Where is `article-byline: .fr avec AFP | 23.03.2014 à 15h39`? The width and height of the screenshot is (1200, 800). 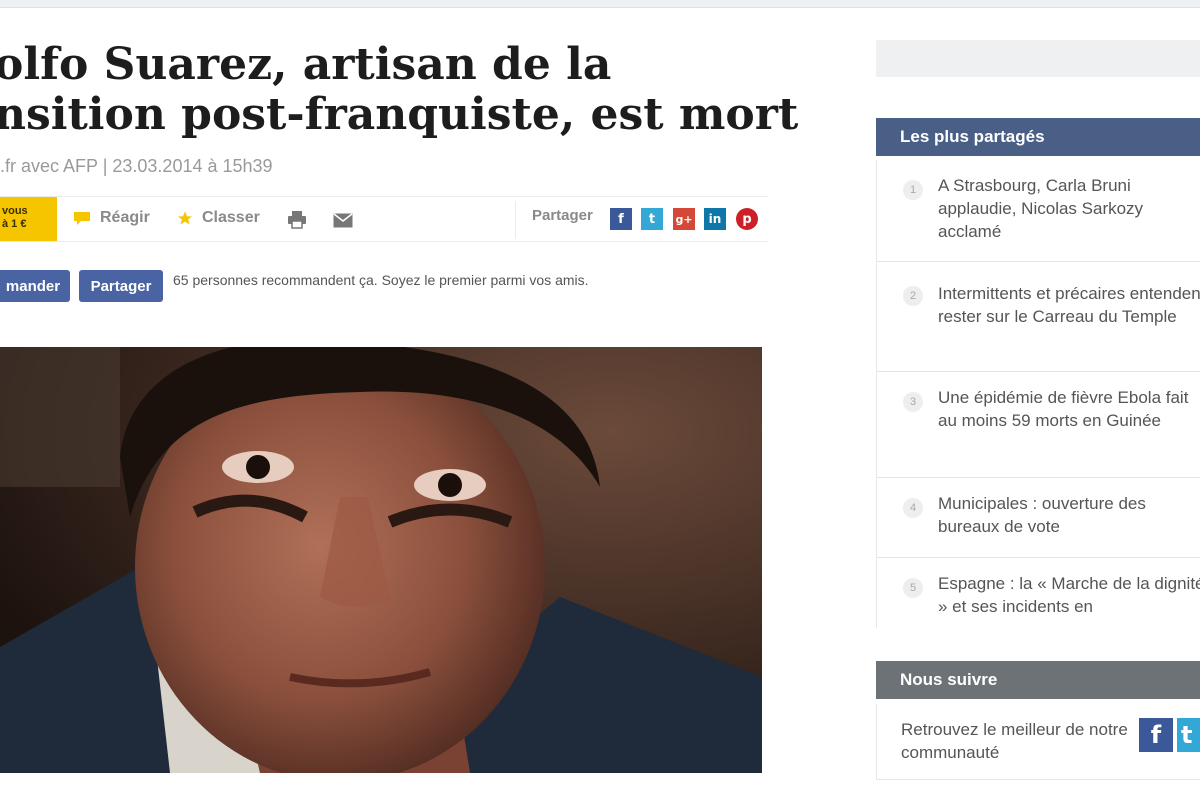
article-byline: .fr avec AFP | 23.03.2014 à 15h39 is located at coordinates (136, 166).